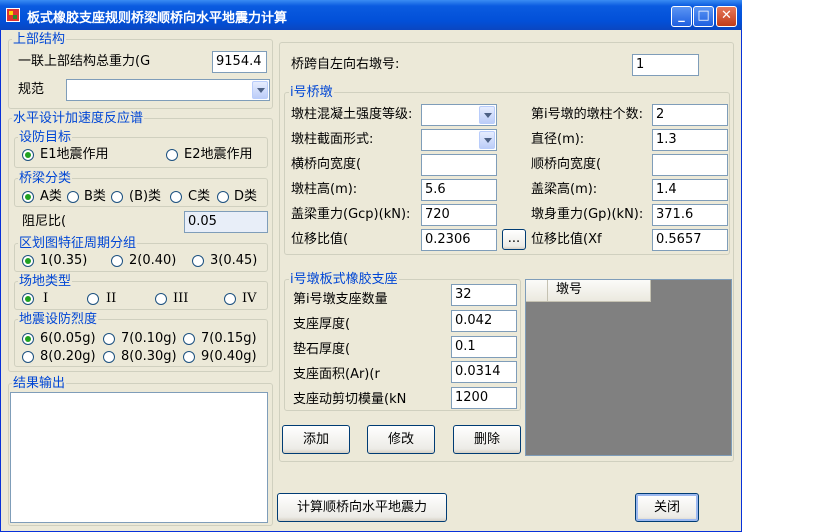 The width and height of the screenshot is (835, 532). Describe the element at coordinates (459, 215) in the screenshot. I see `cap-weight-input: 720` at that location.